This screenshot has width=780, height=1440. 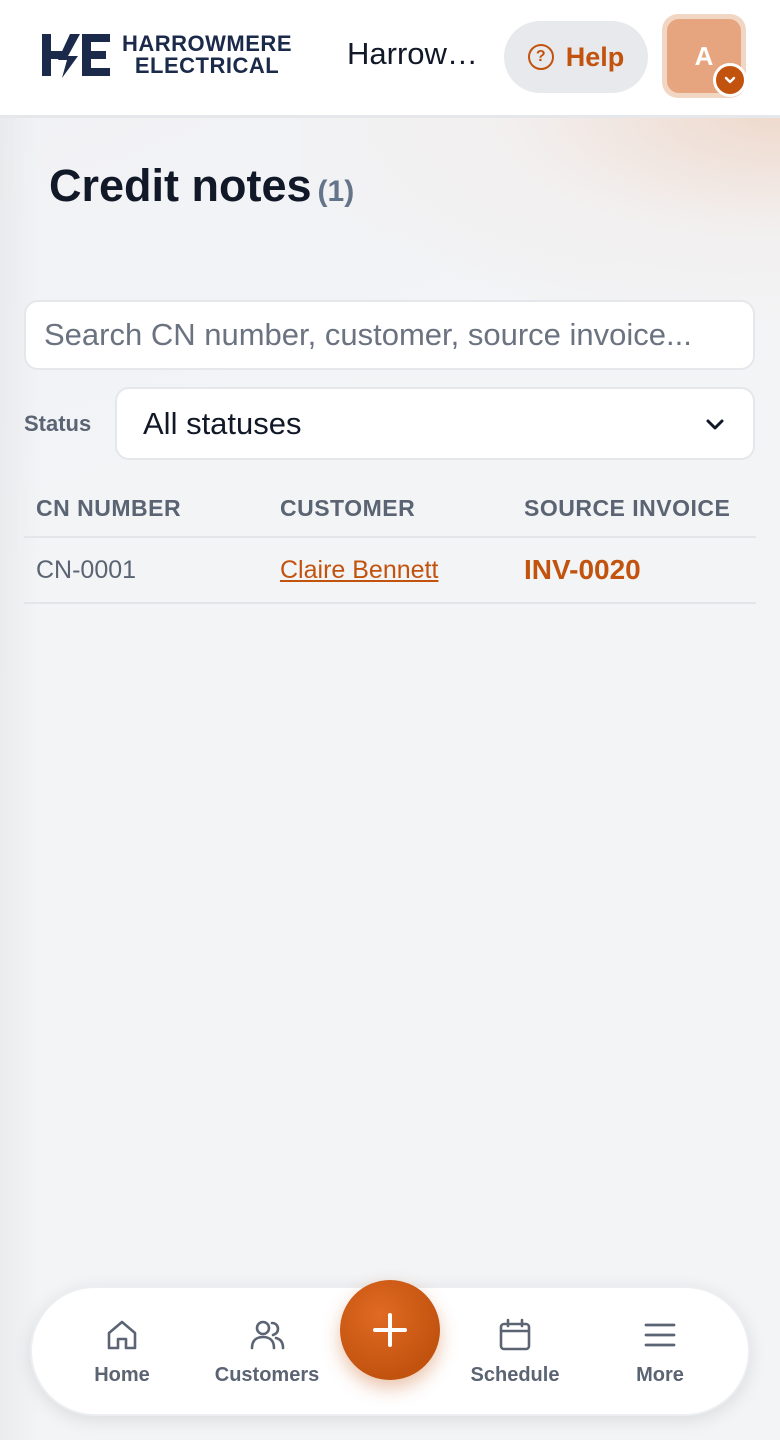 What do you see at coordinates (515, 1334) in the screenshot?
I see `calendar-icon` at bounding box center [515, 1334].